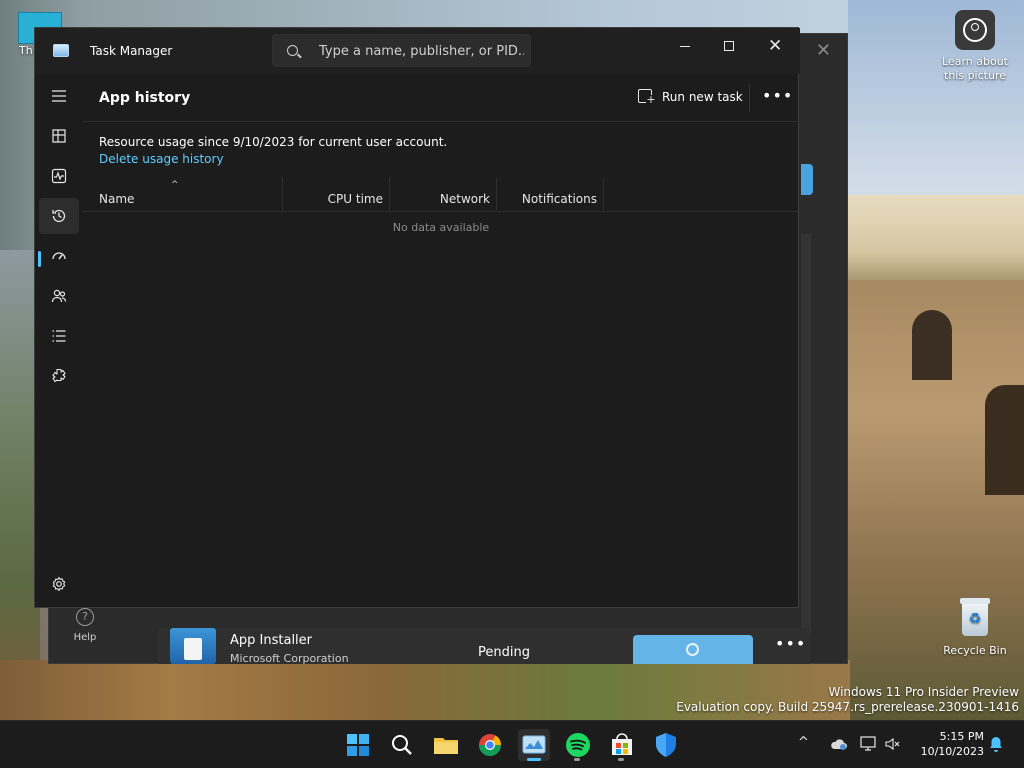  Describe the element at coordinates (117, 199) in the screenshot. I see `column-name-label: Name` at that location.